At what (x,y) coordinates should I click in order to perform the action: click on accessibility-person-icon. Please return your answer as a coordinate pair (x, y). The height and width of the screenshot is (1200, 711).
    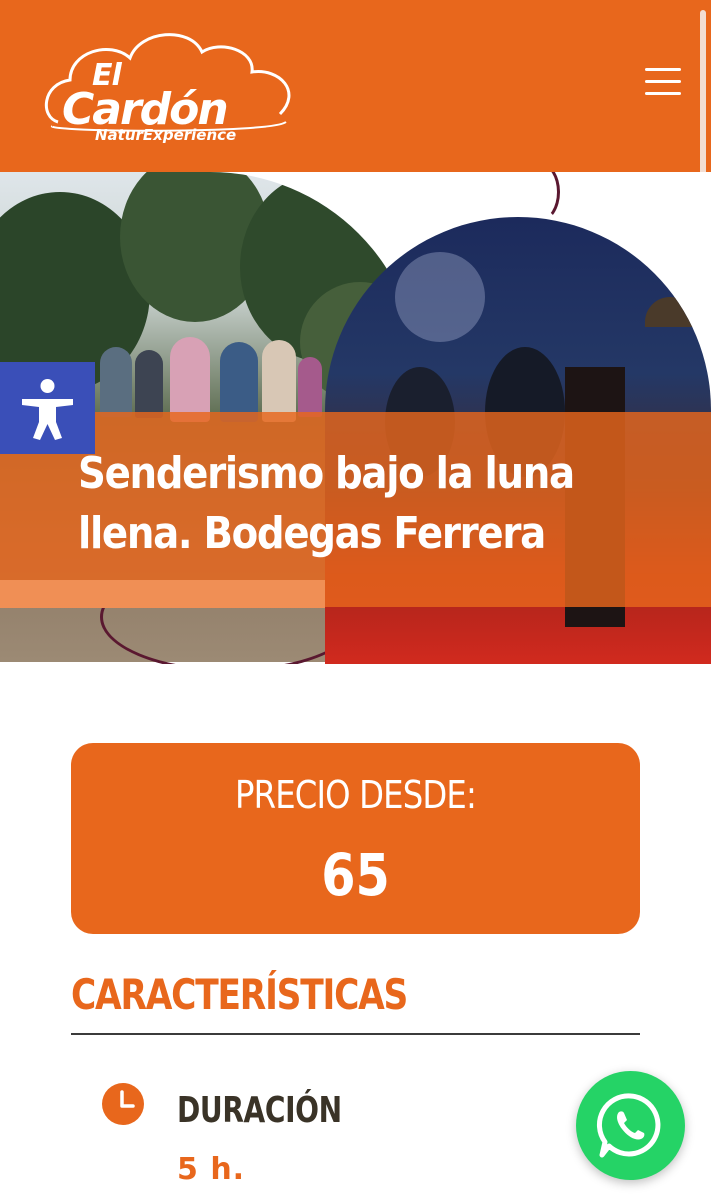
    Looking at the image, I should click on (47, 409).